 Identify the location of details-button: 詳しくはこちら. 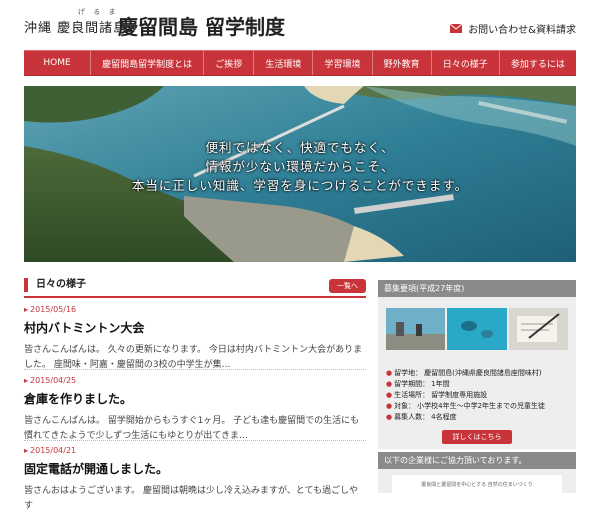
(477, 437).